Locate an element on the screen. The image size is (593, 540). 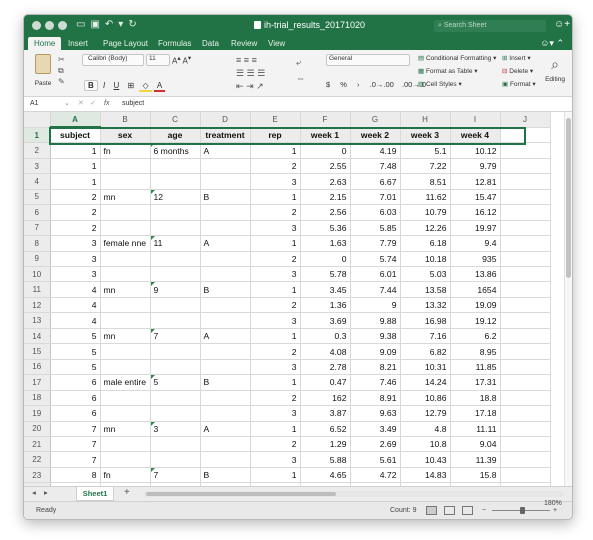
tab-home: Home is located at coordinates (45, 43).